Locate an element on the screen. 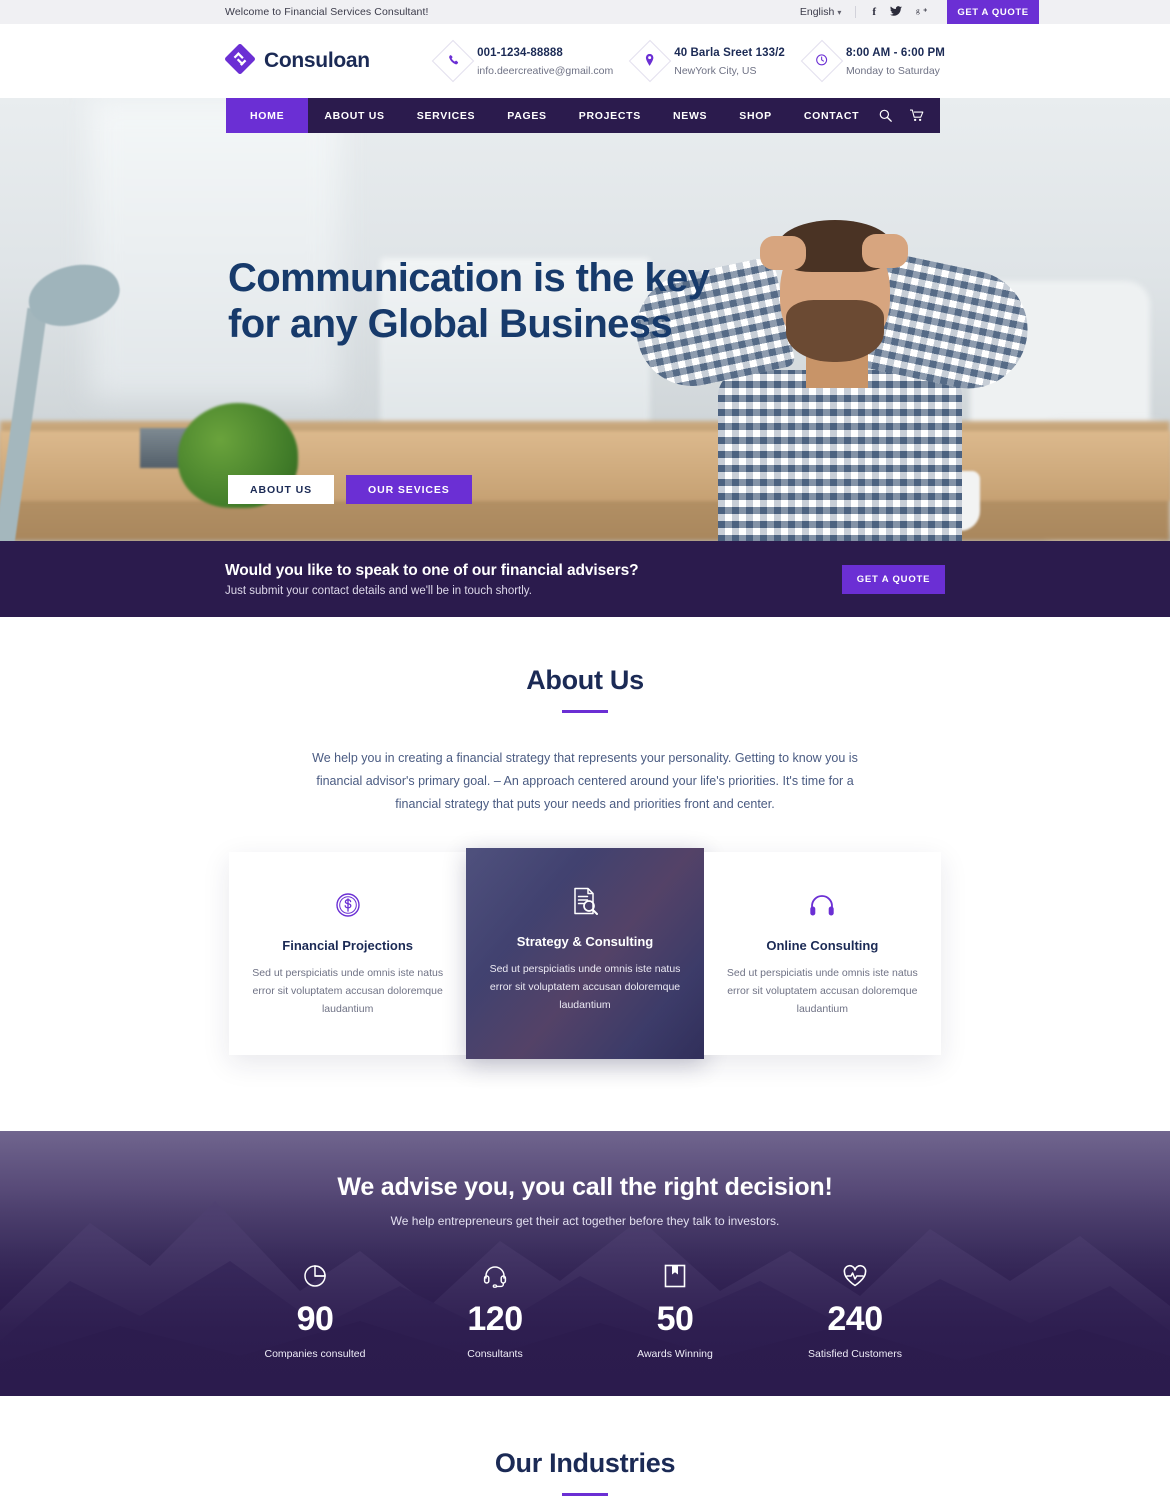 The width and height of the screenshot is (1170, 1500). hero-about-us-button: ABOUT US is located at coordinates (281, 489).